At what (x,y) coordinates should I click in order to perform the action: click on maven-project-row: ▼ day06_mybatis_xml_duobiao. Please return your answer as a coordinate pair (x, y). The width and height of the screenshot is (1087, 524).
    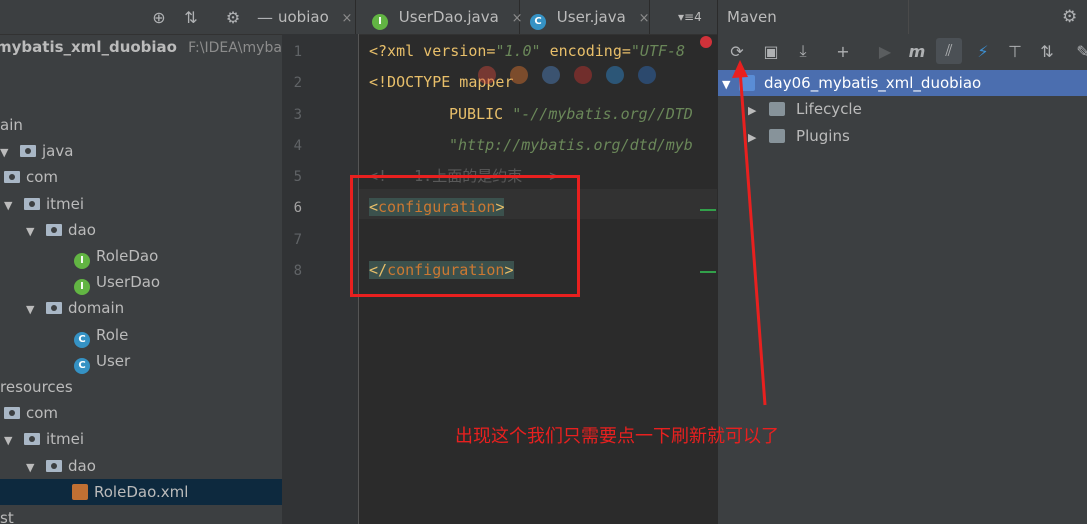
    Looking at the image, I should click on (902, 83).